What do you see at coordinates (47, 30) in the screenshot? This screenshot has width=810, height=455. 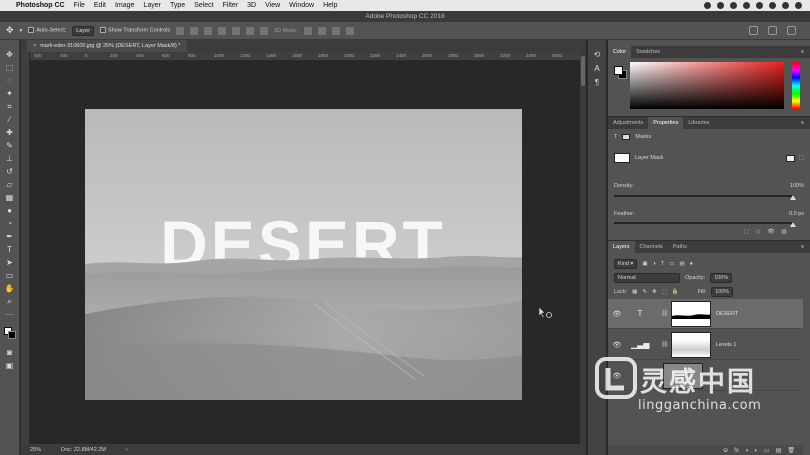 I see `auto-select-option: Auto-Select:` at bounding box center [47, 30].